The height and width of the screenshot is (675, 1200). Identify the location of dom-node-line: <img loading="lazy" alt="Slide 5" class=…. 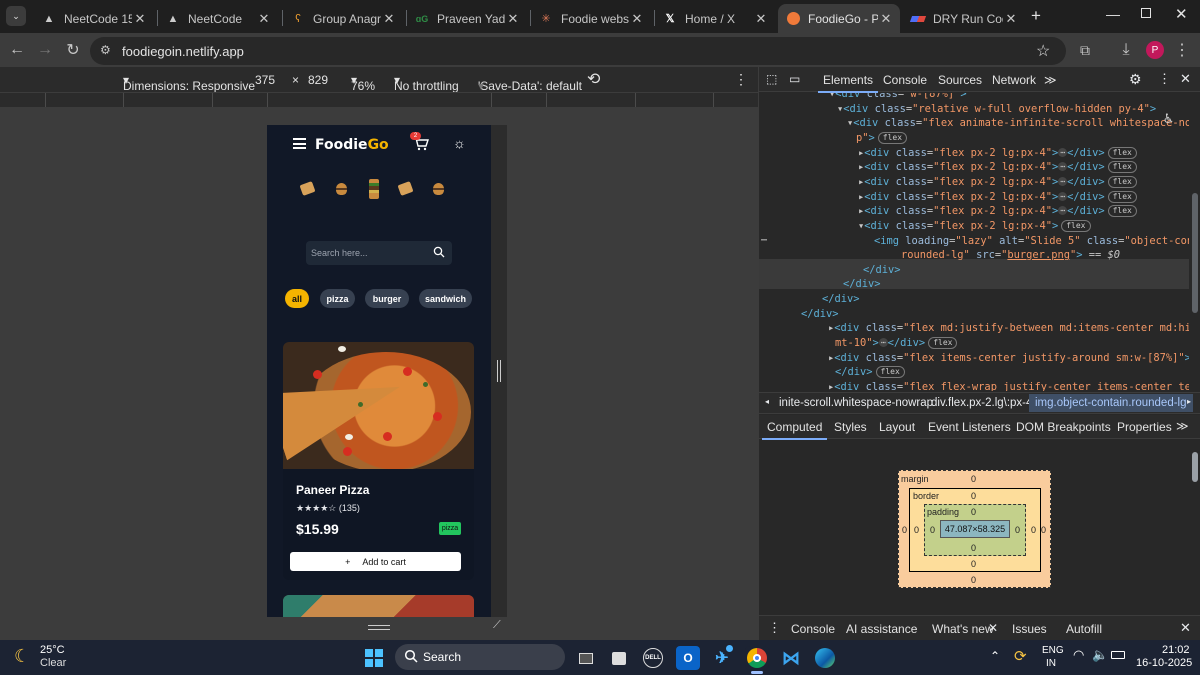
(1031, 242).